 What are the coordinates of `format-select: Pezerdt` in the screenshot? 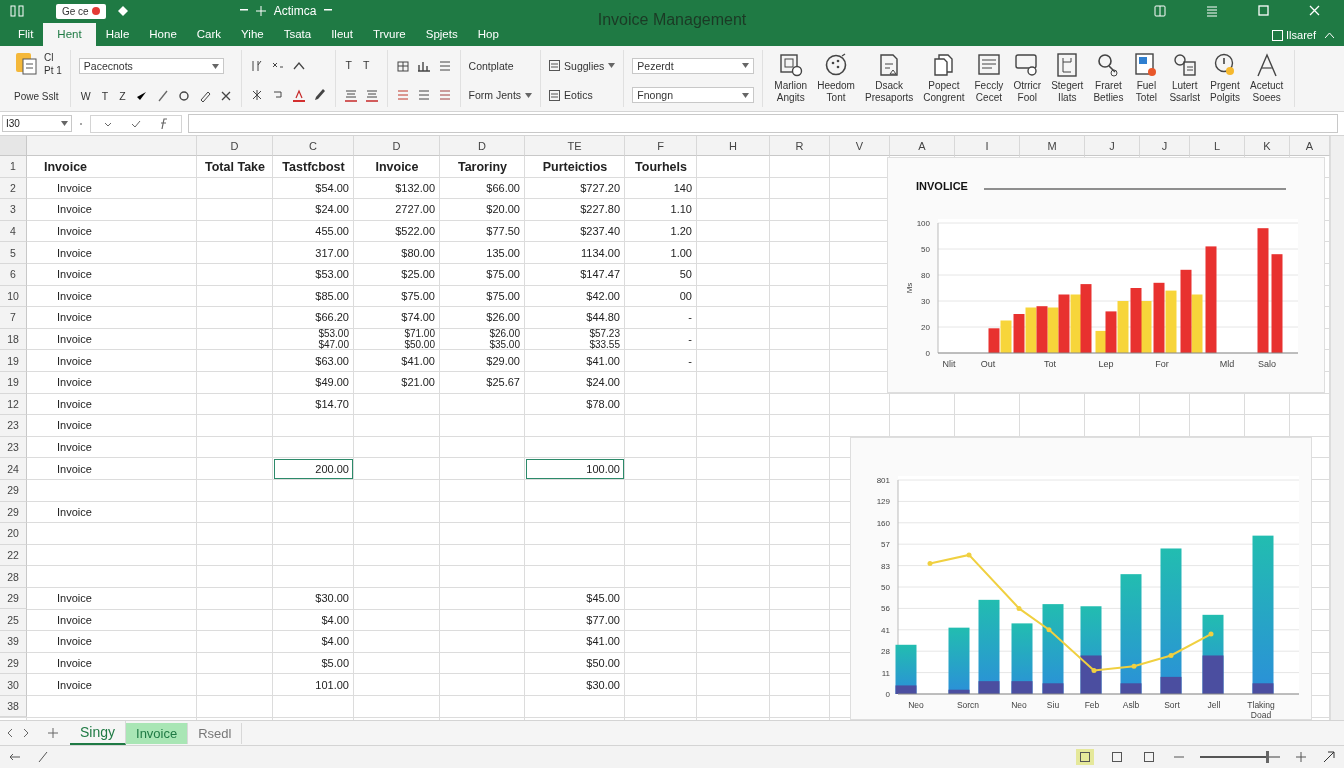 It's located at (693, 65).